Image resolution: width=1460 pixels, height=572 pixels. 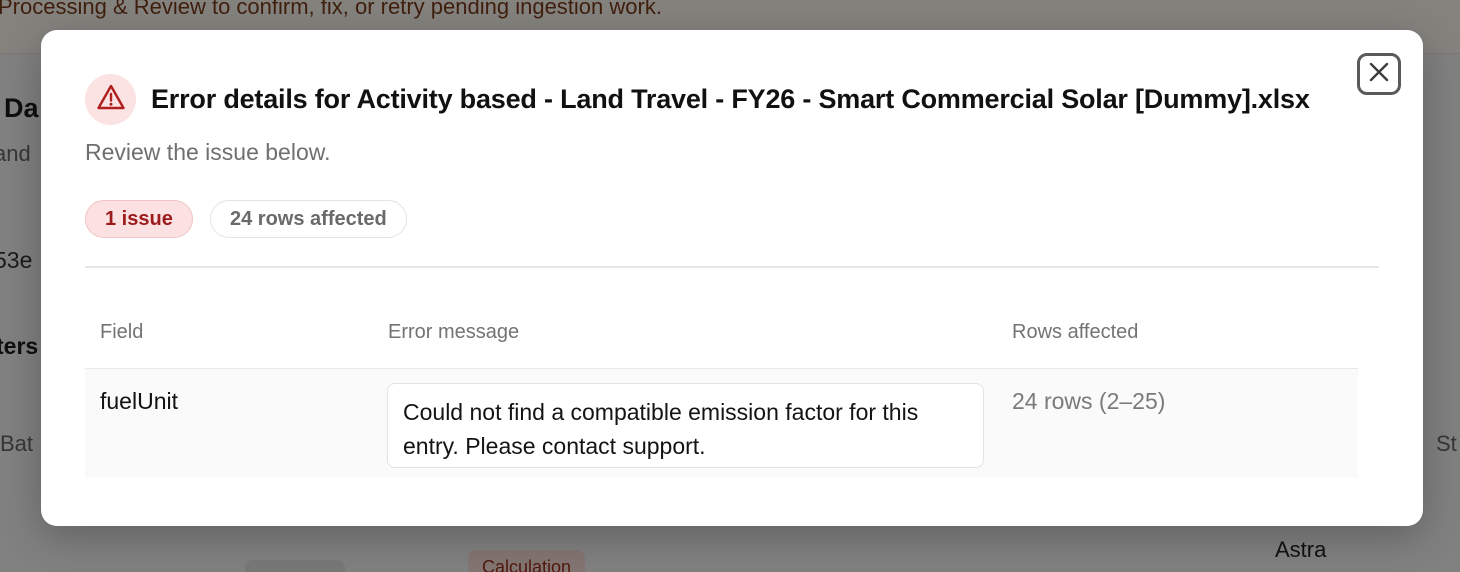 I want to click on rows-affected-badge: 24 rows affected, so click(x=308, y=219).